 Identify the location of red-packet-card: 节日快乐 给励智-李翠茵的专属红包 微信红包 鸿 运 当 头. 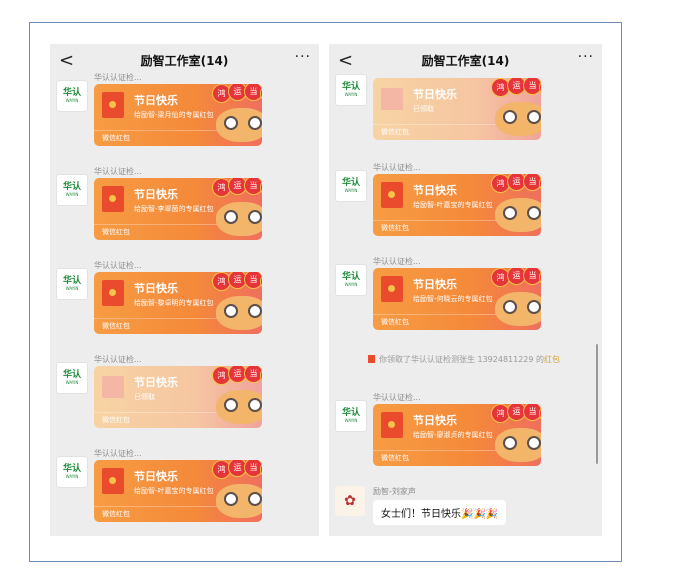
(178, 209).